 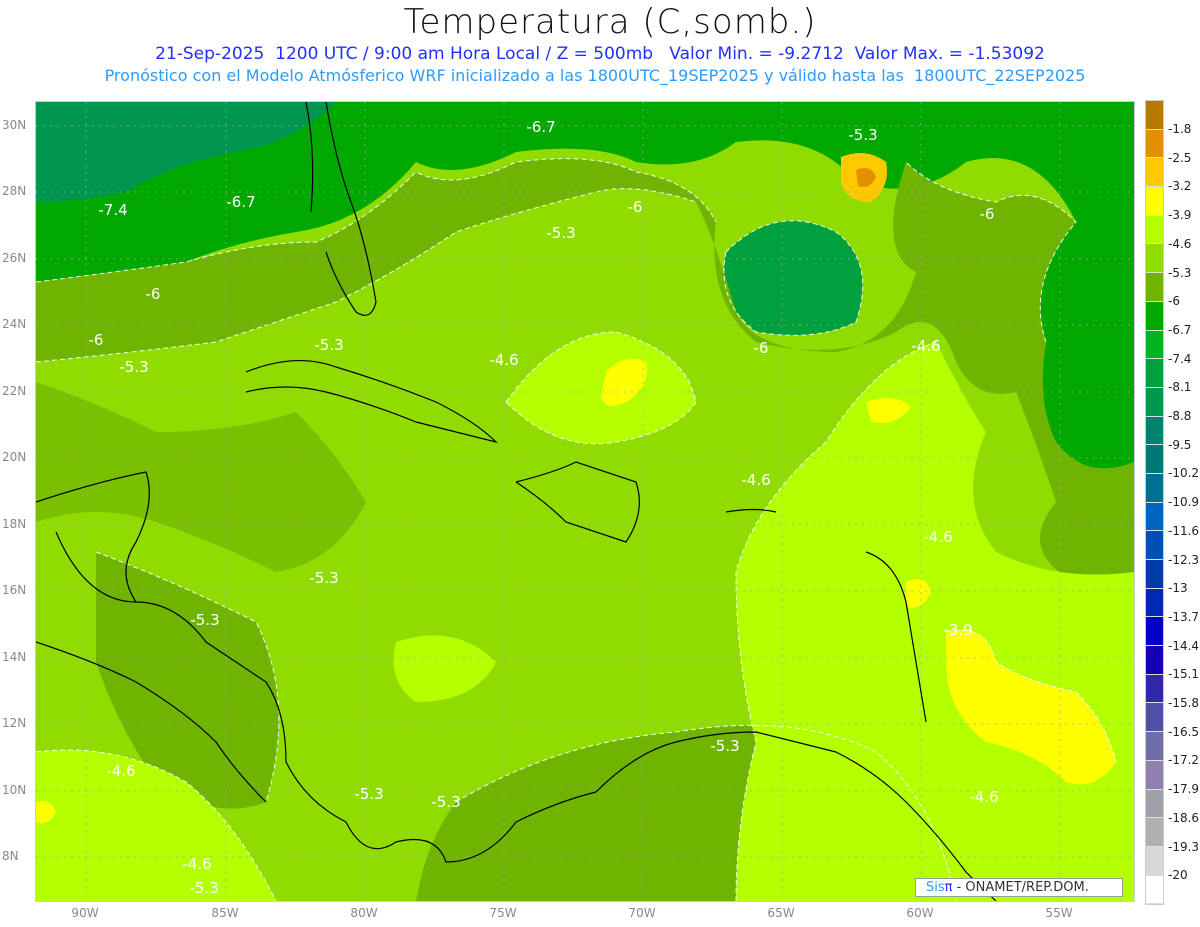 I want to click on credit-text: - ONAMET/REP.DOM., so click(x=1022, y=887).